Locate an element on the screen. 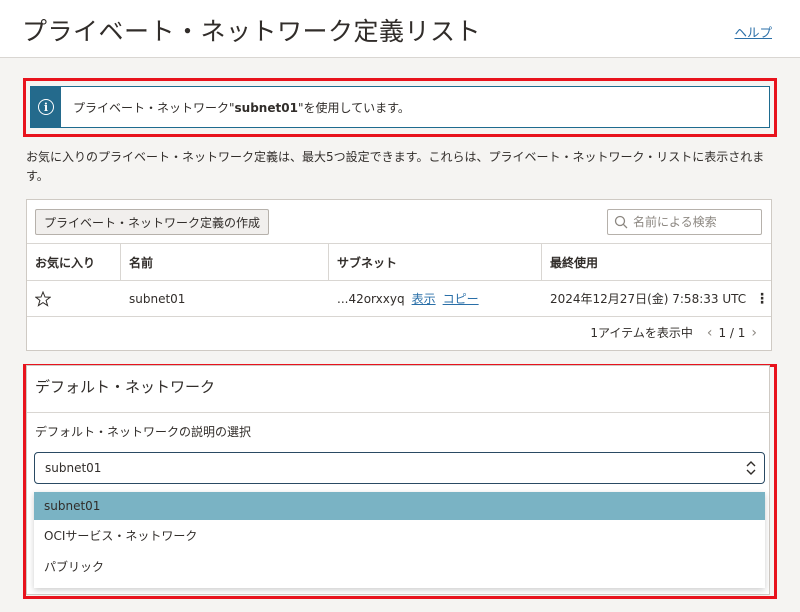 The image size is (800, 612). row-subnet-cell: ...42orxxyq 表示 コピー is located at coordinates (408, 298).